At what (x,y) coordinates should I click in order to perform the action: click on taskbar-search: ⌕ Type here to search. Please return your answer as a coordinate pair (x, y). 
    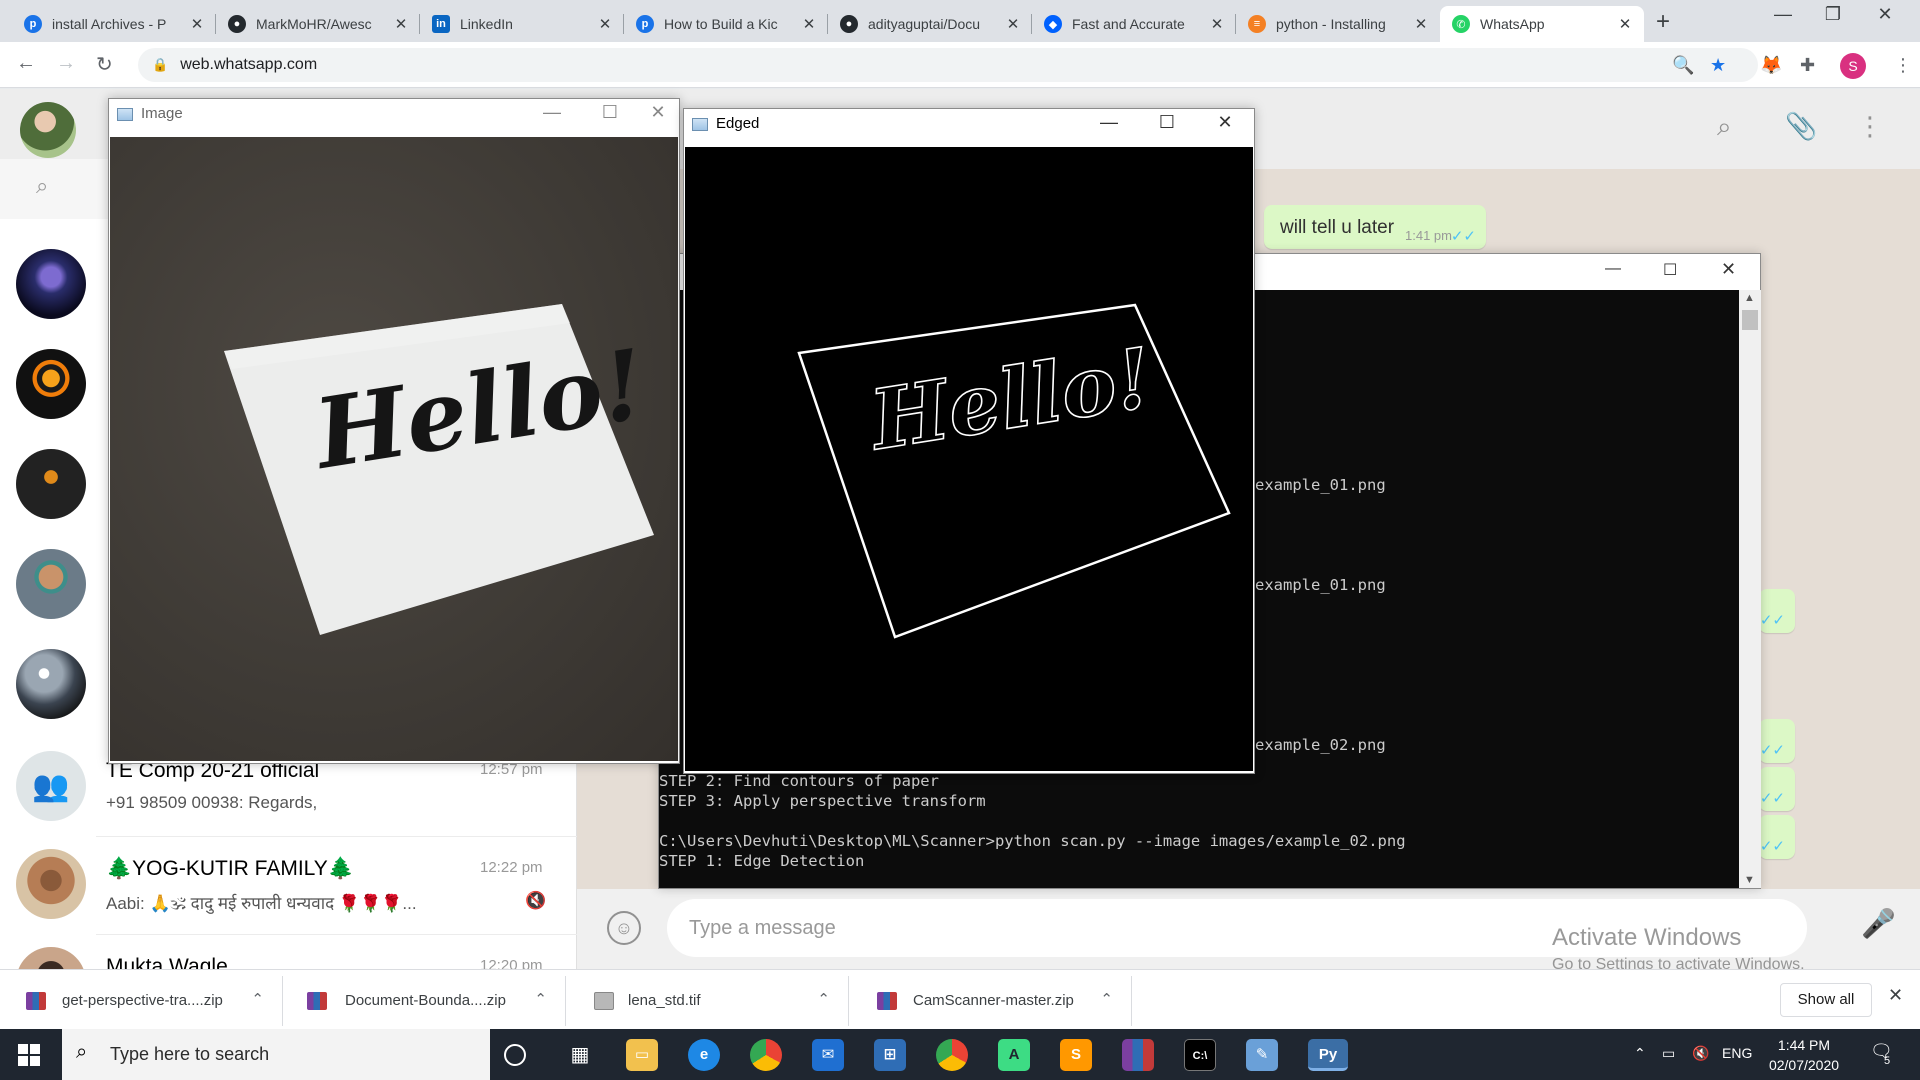
    Looking at the image, I should click on (276, 1054).